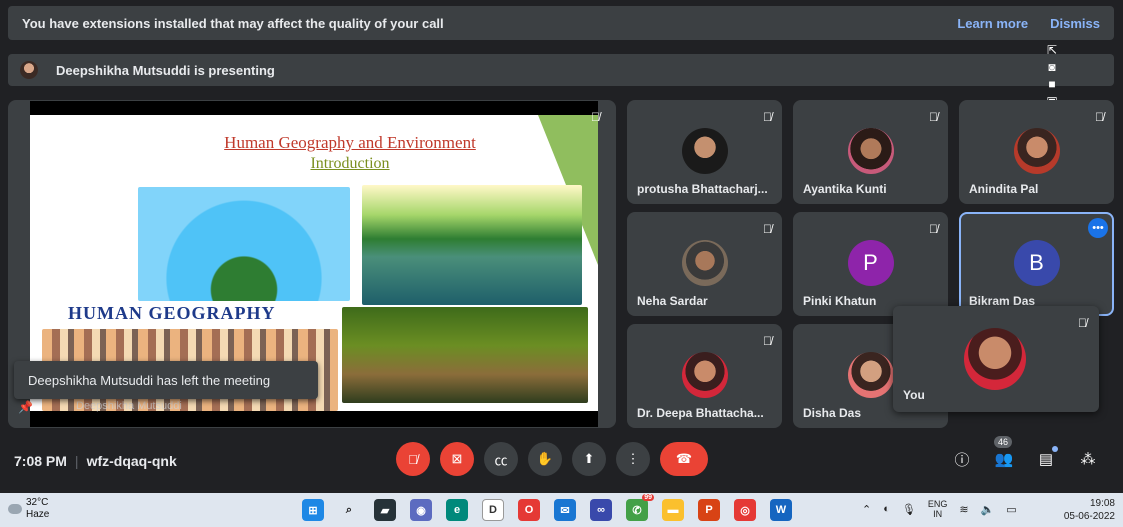  Describe the element at coordinates (673, 510) in the screenshot. I see `file-explorer-icon: ▬` at that location.